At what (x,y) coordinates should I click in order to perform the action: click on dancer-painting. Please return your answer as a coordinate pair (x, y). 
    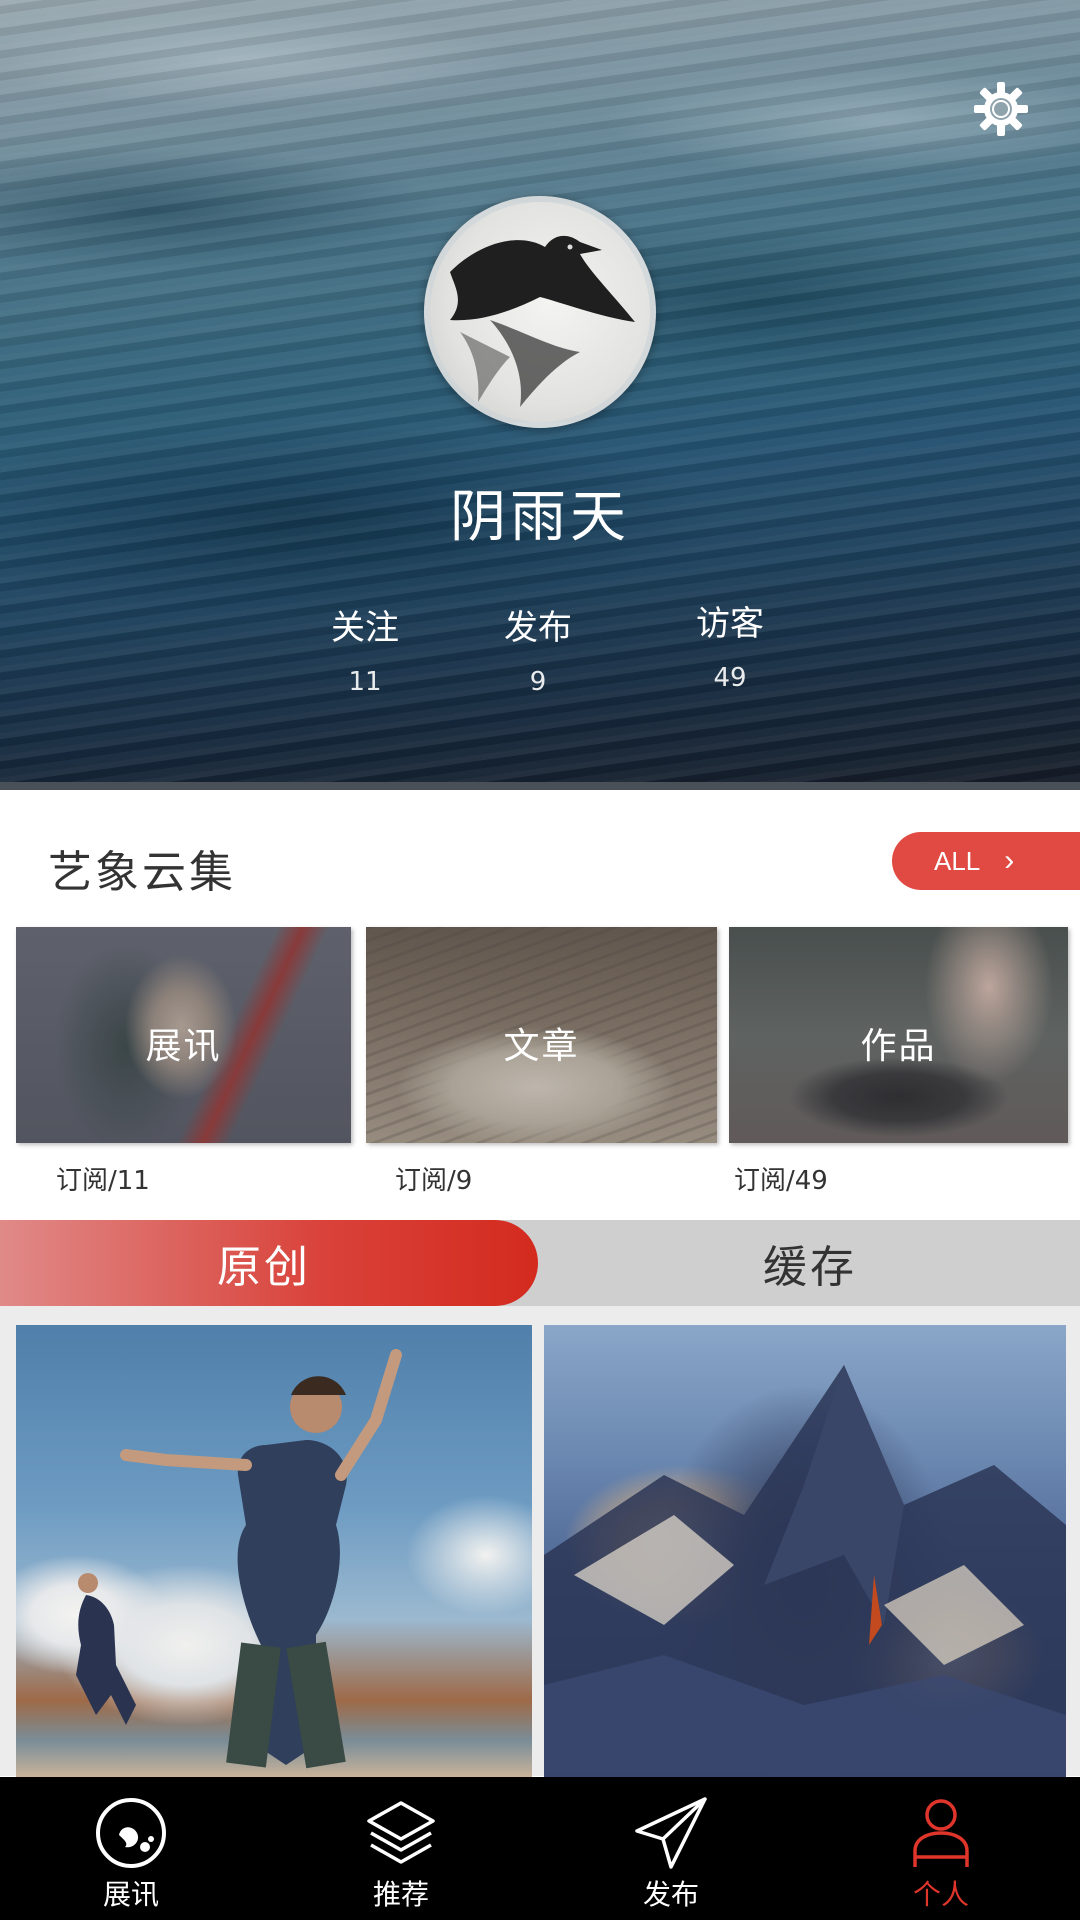
    Looking at the image, I should click on (239, 1559).